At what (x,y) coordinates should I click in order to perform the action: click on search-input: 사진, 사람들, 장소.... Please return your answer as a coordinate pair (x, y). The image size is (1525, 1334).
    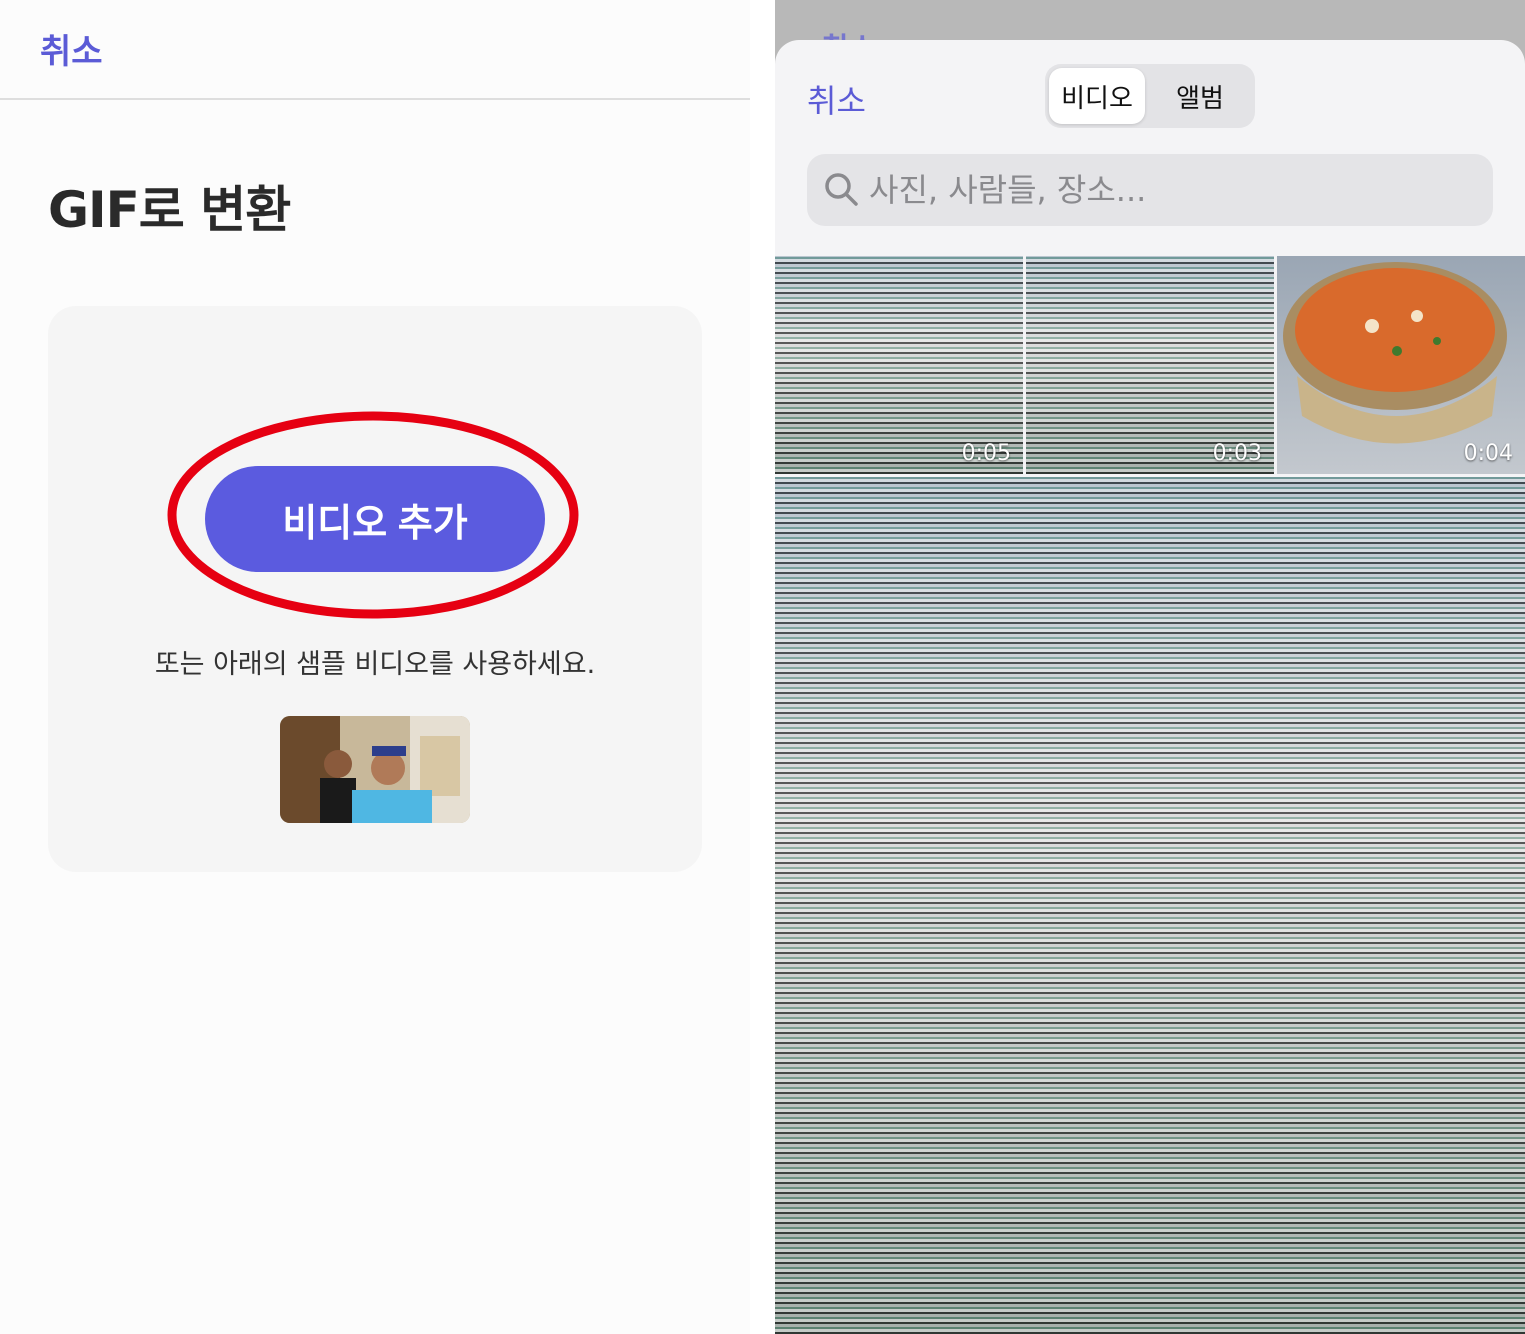
    Looking at the image, I should click on (1007, 190).